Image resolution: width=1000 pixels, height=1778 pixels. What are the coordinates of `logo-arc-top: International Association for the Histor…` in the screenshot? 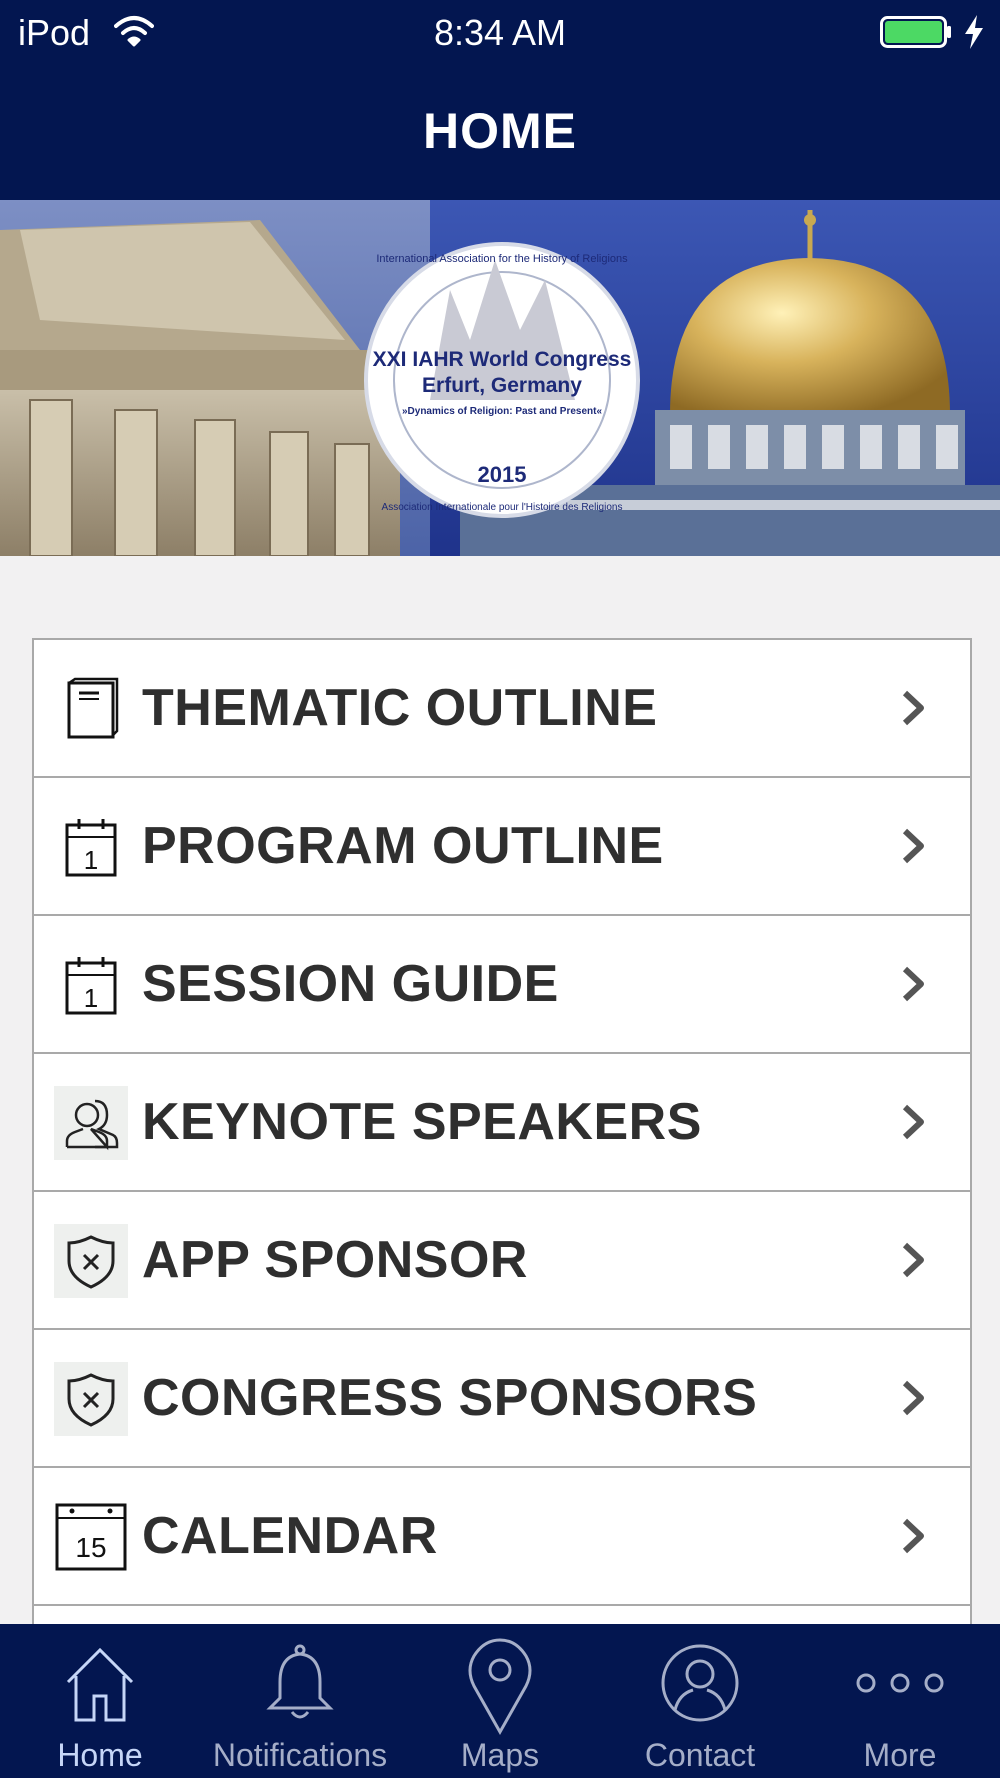 It's located at (502, 259).